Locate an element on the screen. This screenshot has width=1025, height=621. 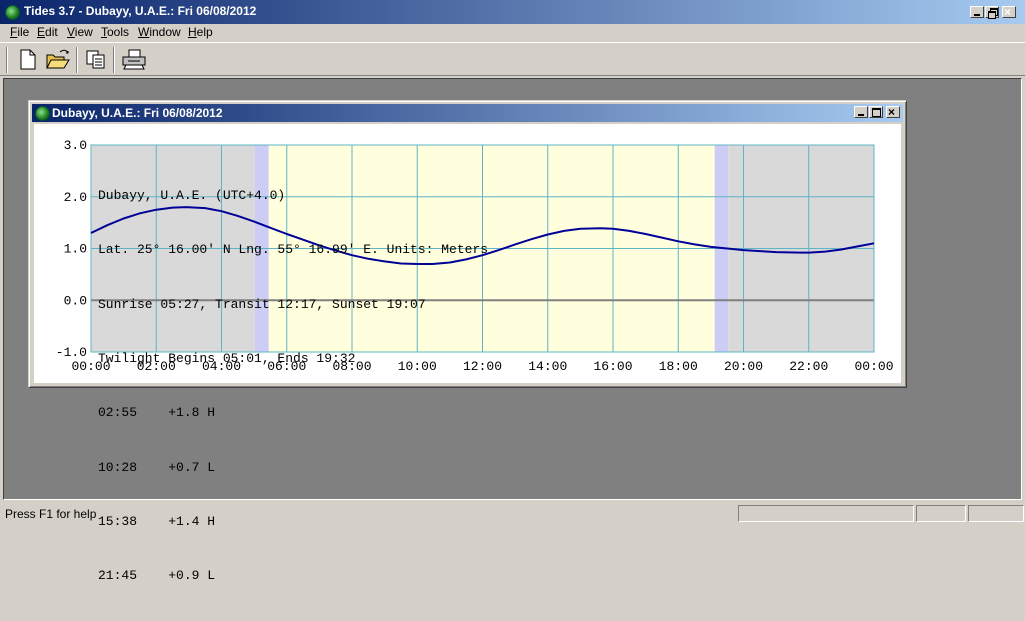
child-maximize-button is located at coordinates (876, 112).